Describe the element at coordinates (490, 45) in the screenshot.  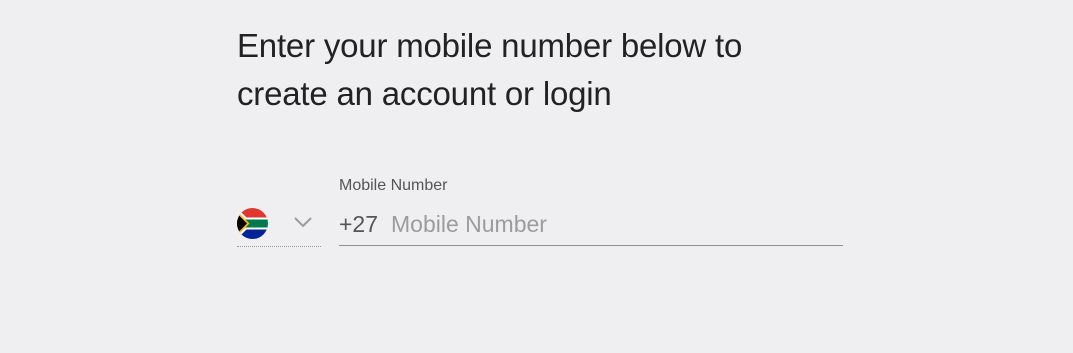
I see `heading-line-1: Enter your mobile number below to` at that location.